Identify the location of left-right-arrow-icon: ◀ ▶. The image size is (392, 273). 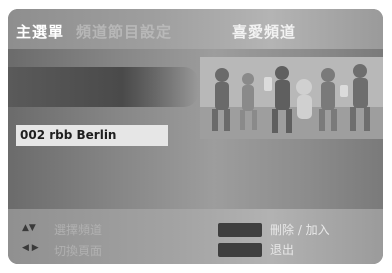
(30, 248).